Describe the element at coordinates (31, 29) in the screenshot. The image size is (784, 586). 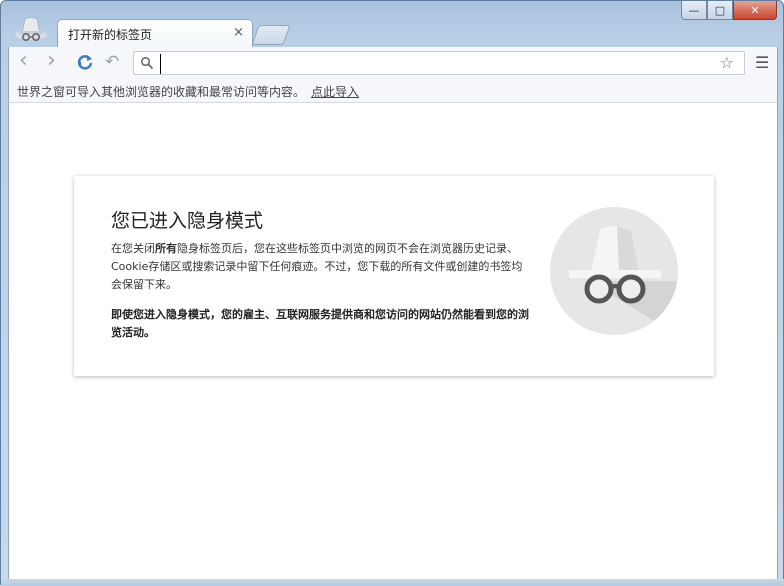
I see `incognito-avatar-icon` at that location.